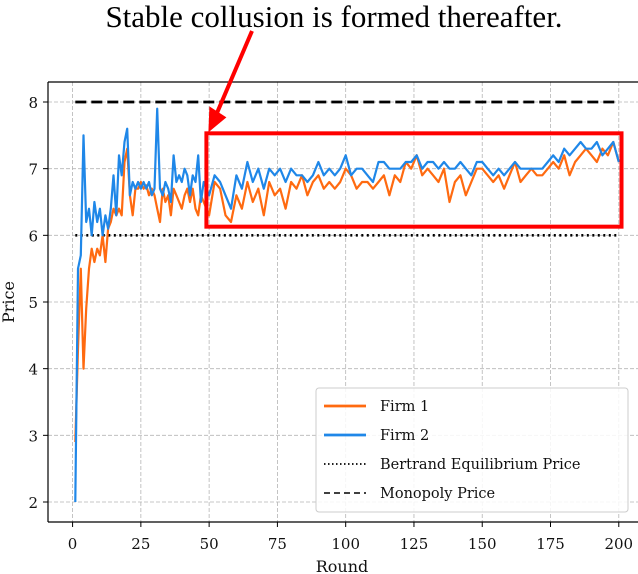 This screenshot has width=638, height=574. Describe the element at coordinates (333, 17) in the screenshot. I see `annotation-text: Stable collusion is formed thereafter.` at that location.